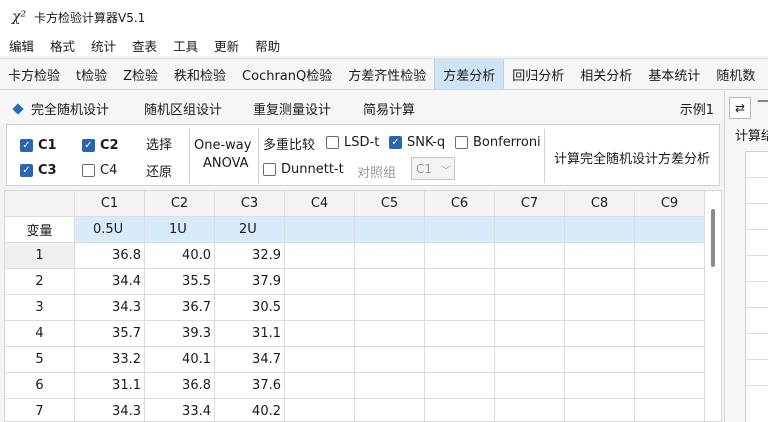 The height and width of the screenshot is (422, 768). I want to click on tab-chi-square: 卡方检验, so click(34, 74).